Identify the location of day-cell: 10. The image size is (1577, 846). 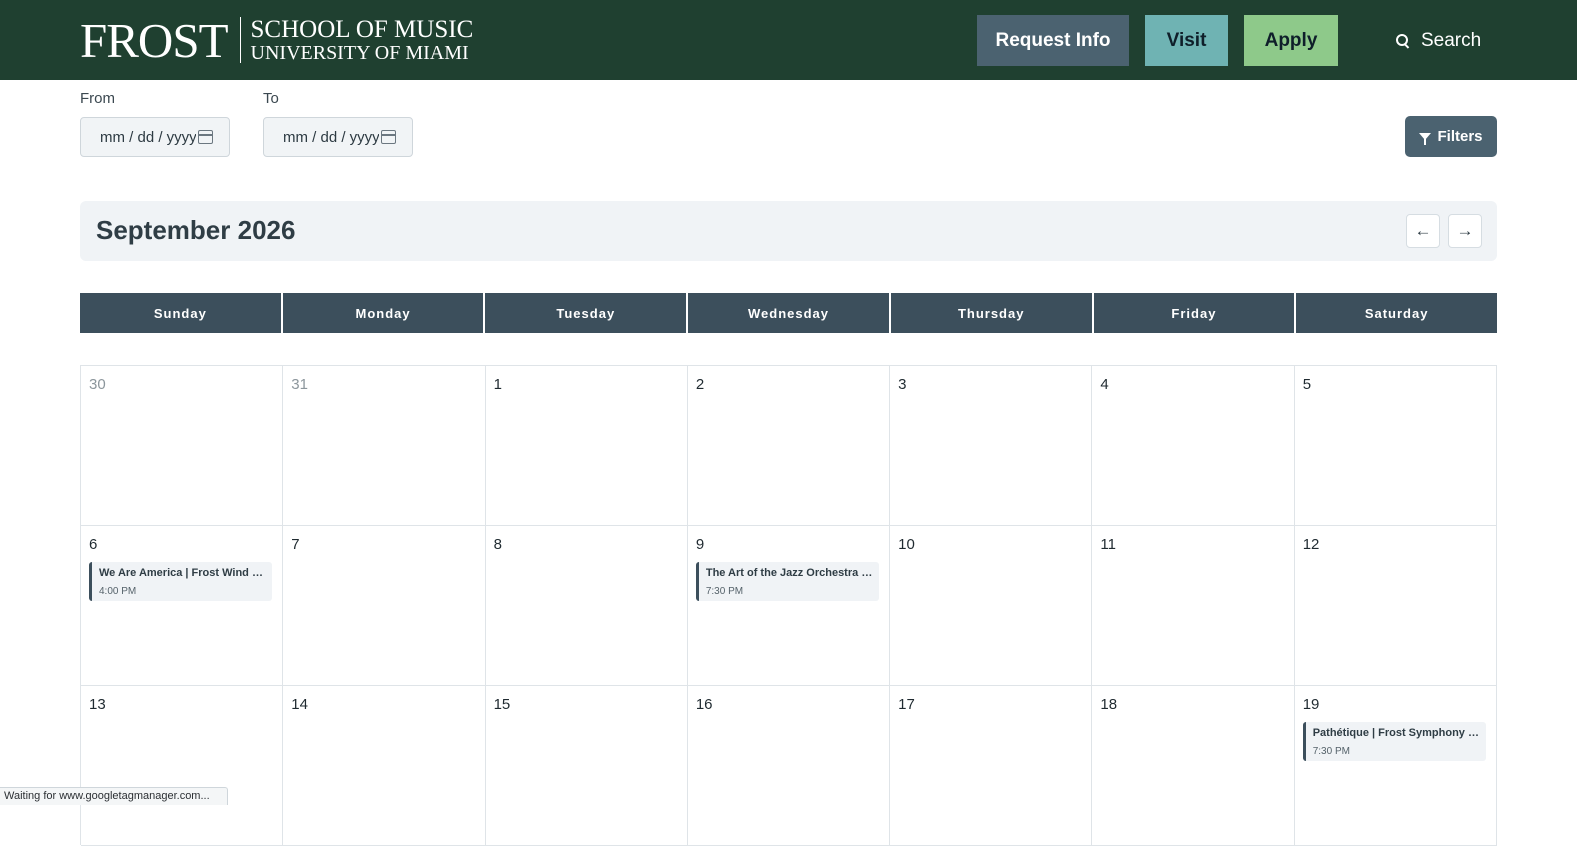
(991, 606).